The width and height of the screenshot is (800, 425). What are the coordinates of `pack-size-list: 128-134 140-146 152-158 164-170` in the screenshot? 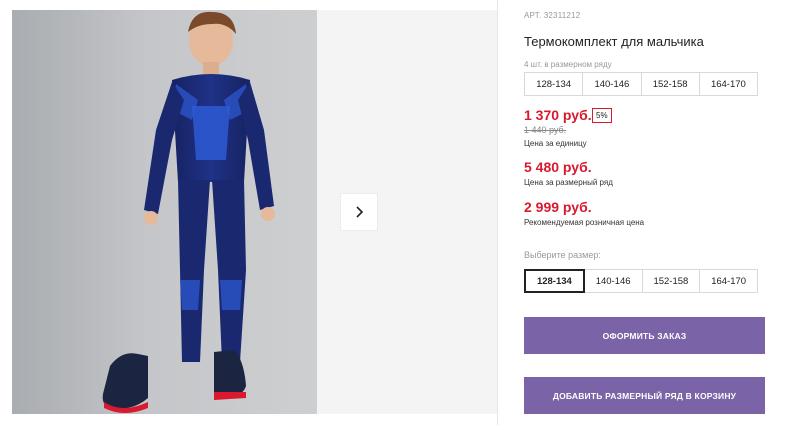 It's located at (641, 84).